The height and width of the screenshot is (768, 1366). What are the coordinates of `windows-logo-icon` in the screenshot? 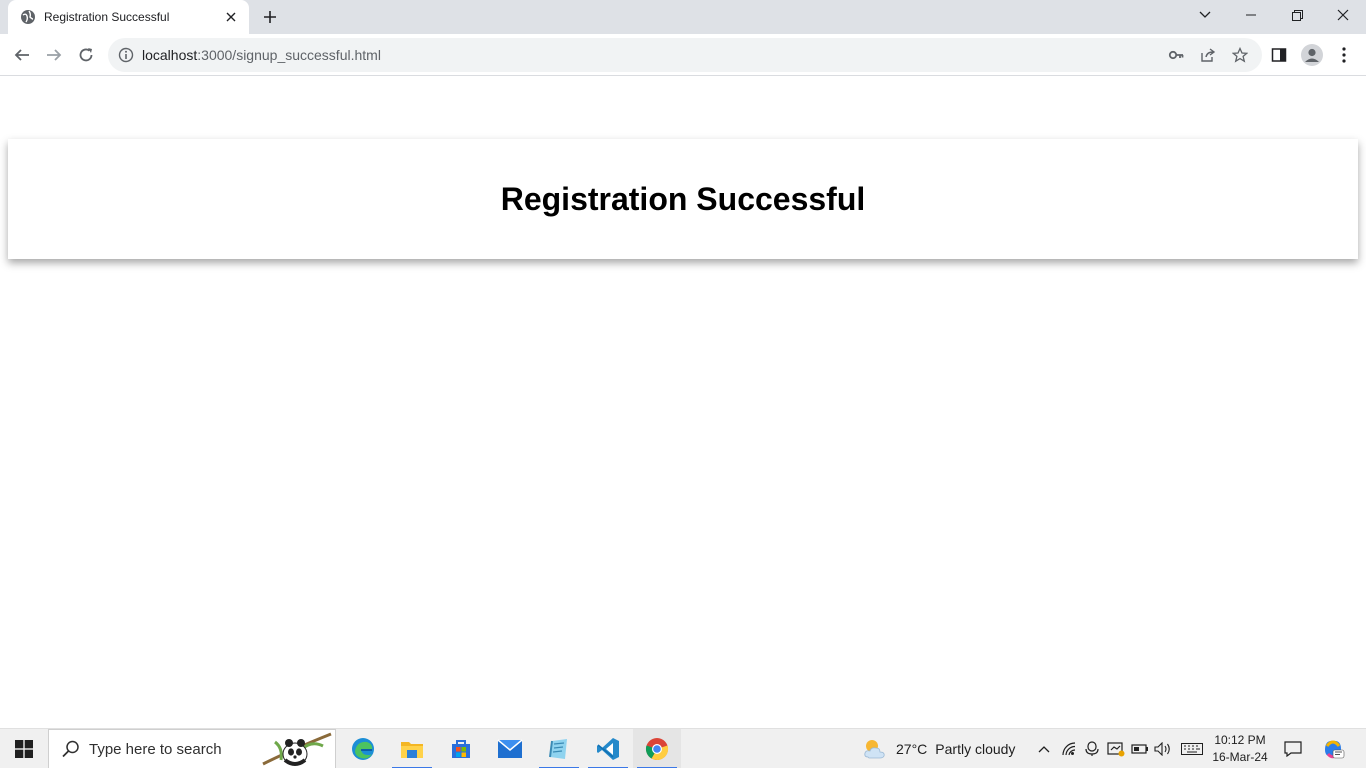 It's located at (24, 749).